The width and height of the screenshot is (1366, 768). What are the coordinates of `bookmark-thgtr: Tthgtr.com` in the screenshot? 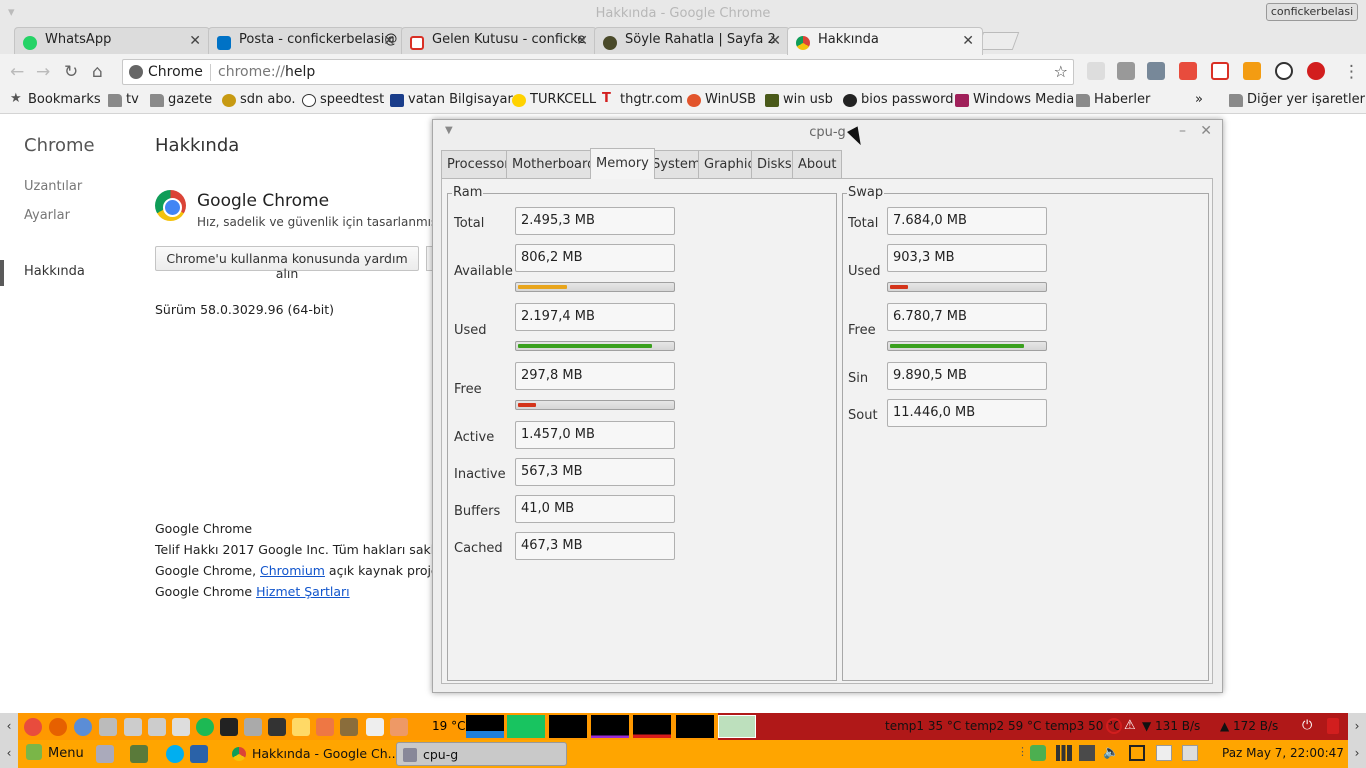 It's located at (642, 99).